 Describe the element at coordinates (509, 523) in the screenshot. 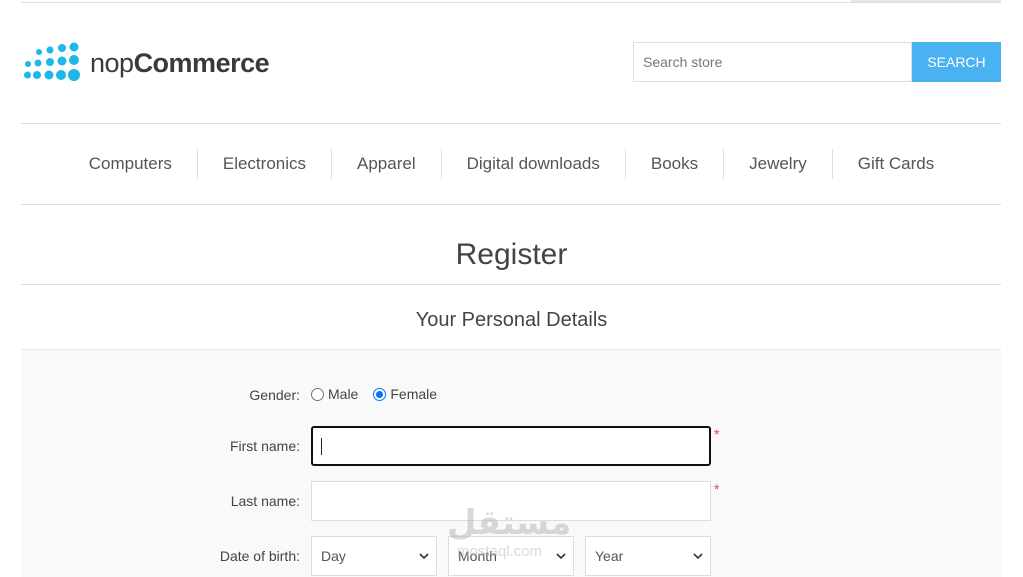

I see `watermark-arabic: مستقل` at that location.